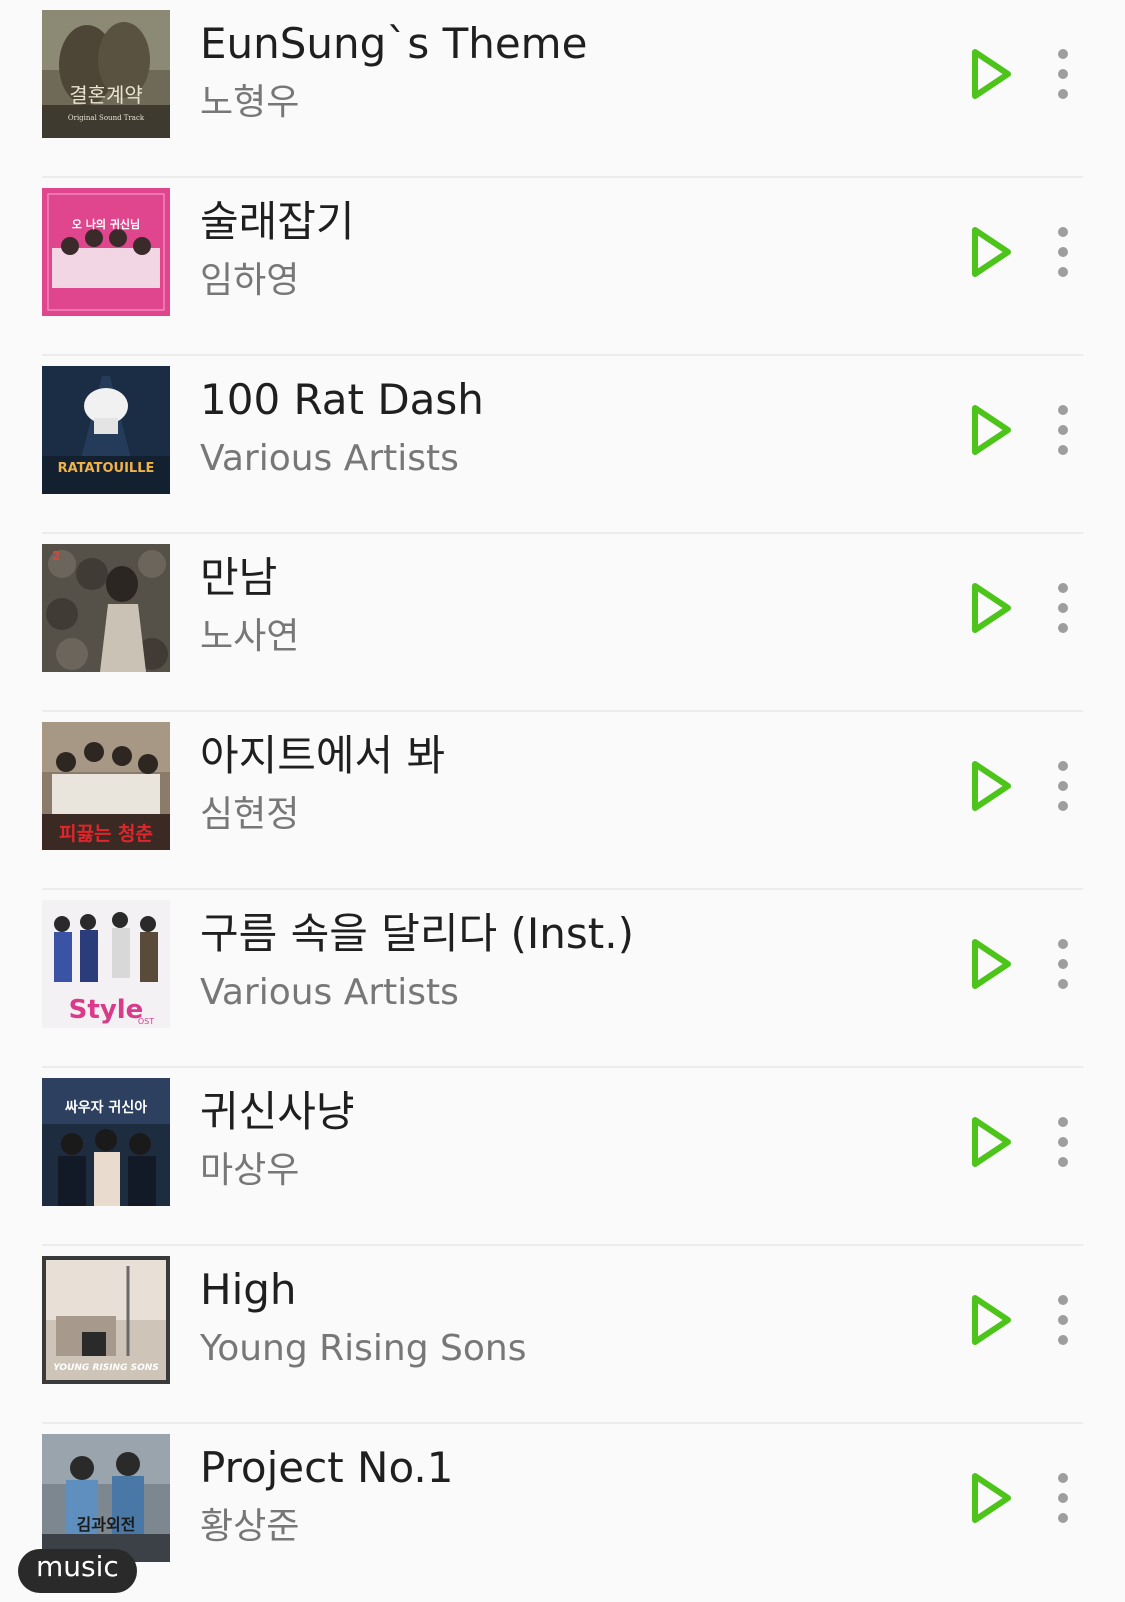  What do you see at coordinates (77, 1571) in the screenshot?
I see `music-tab-pill: music` at bounding box center [77, 1571].